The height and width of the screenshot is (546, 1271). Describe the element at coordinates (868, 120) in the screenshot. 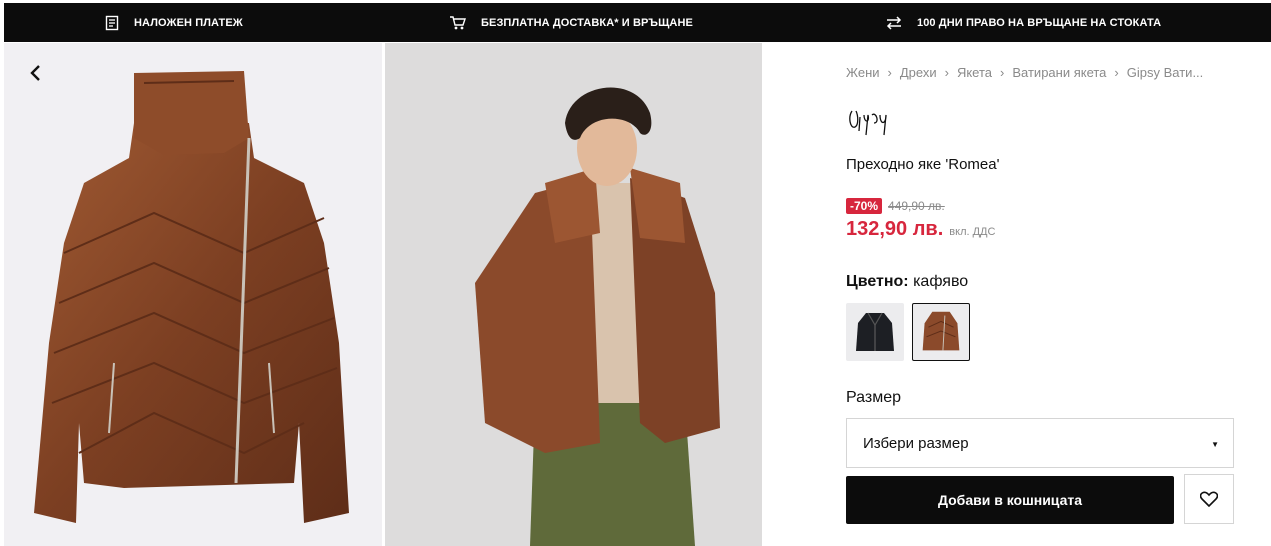

I see `brand-logo` at that location.